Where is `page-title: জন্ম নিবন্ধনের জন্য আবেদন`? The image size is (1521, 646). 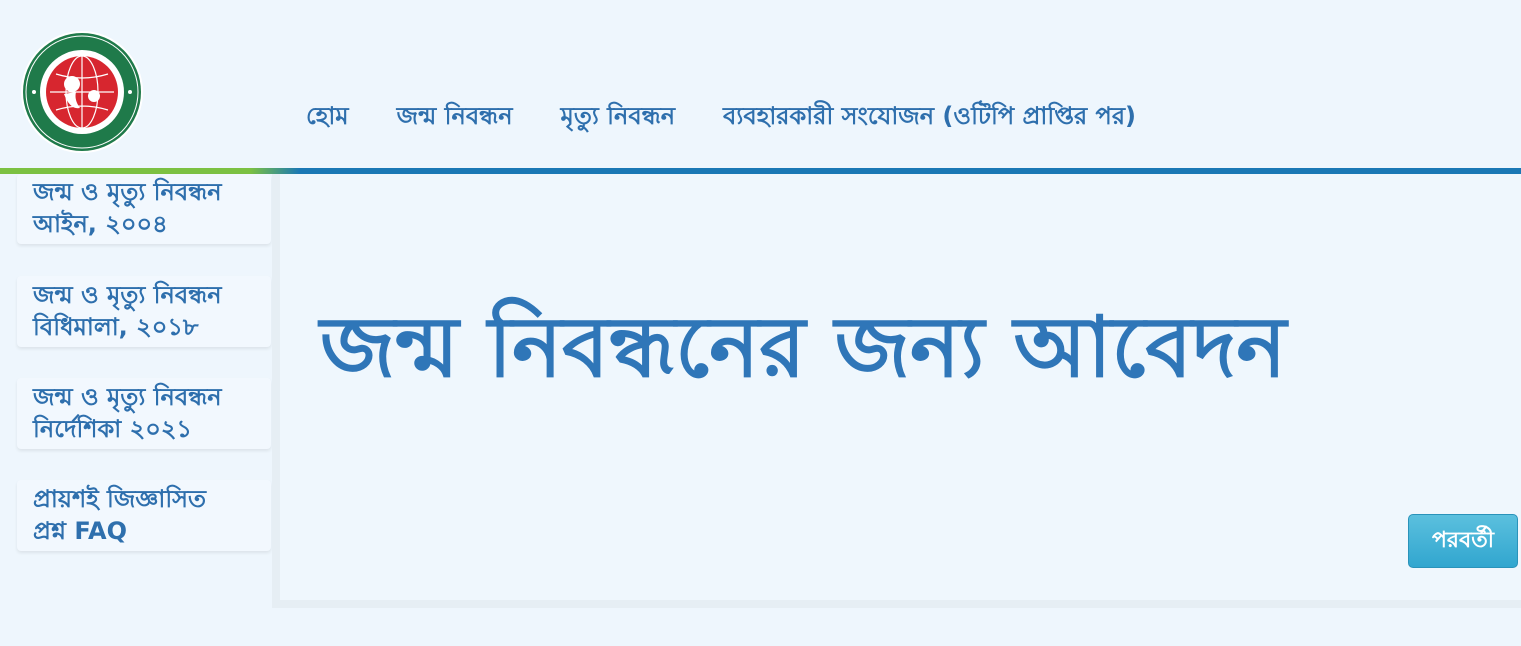 page-title: জন্ম নিবন্ধনের জন্য আবেদন is located at coordinates (803, 347).